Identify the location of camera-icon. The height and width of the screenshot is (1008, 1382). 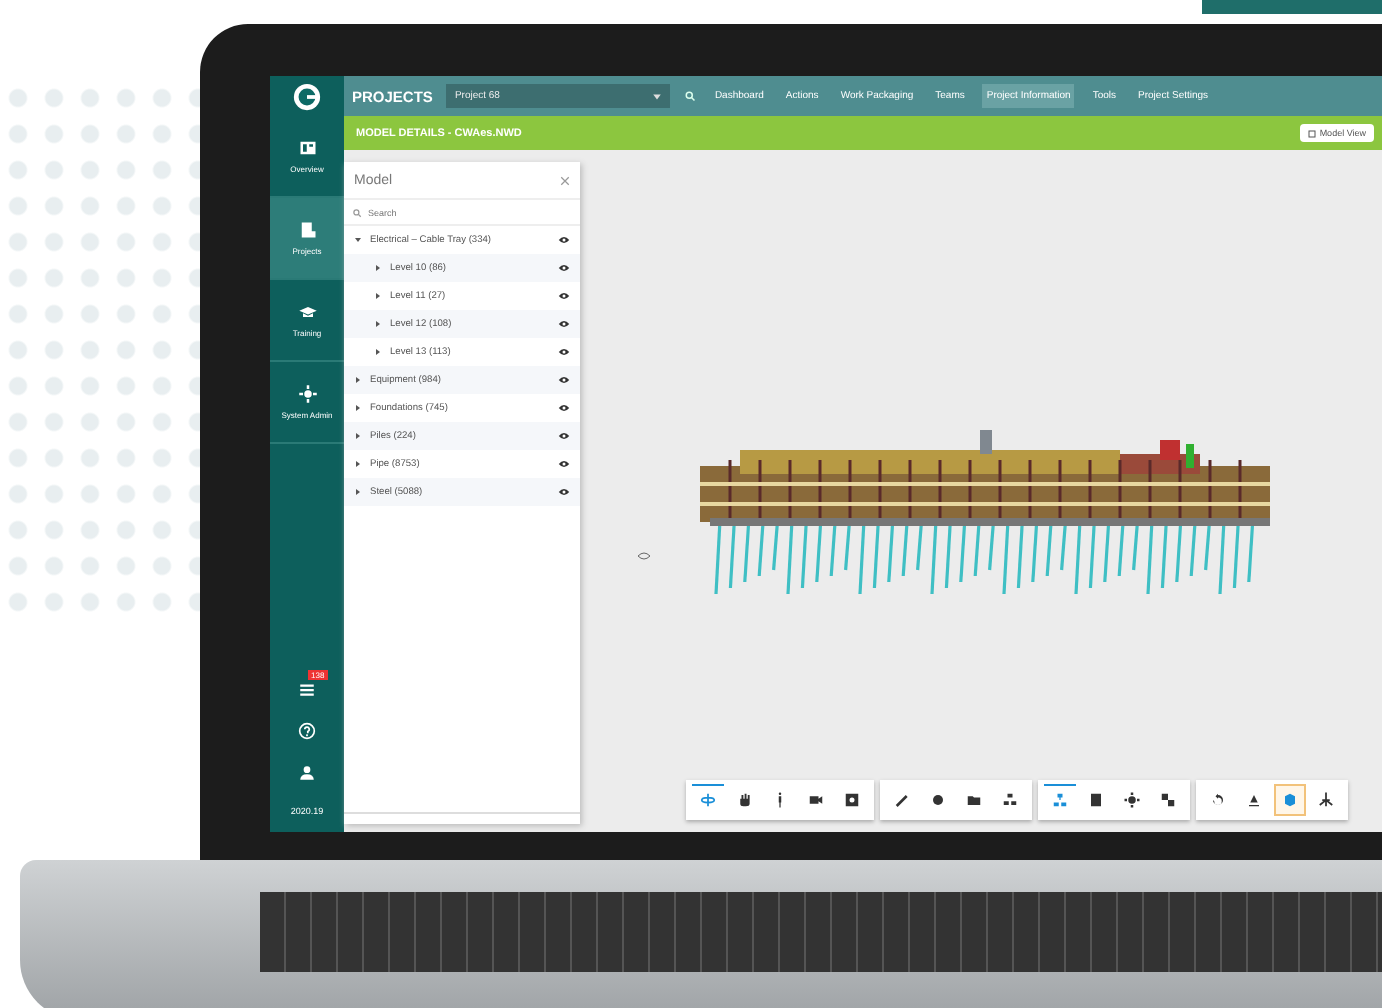
(816, 800).